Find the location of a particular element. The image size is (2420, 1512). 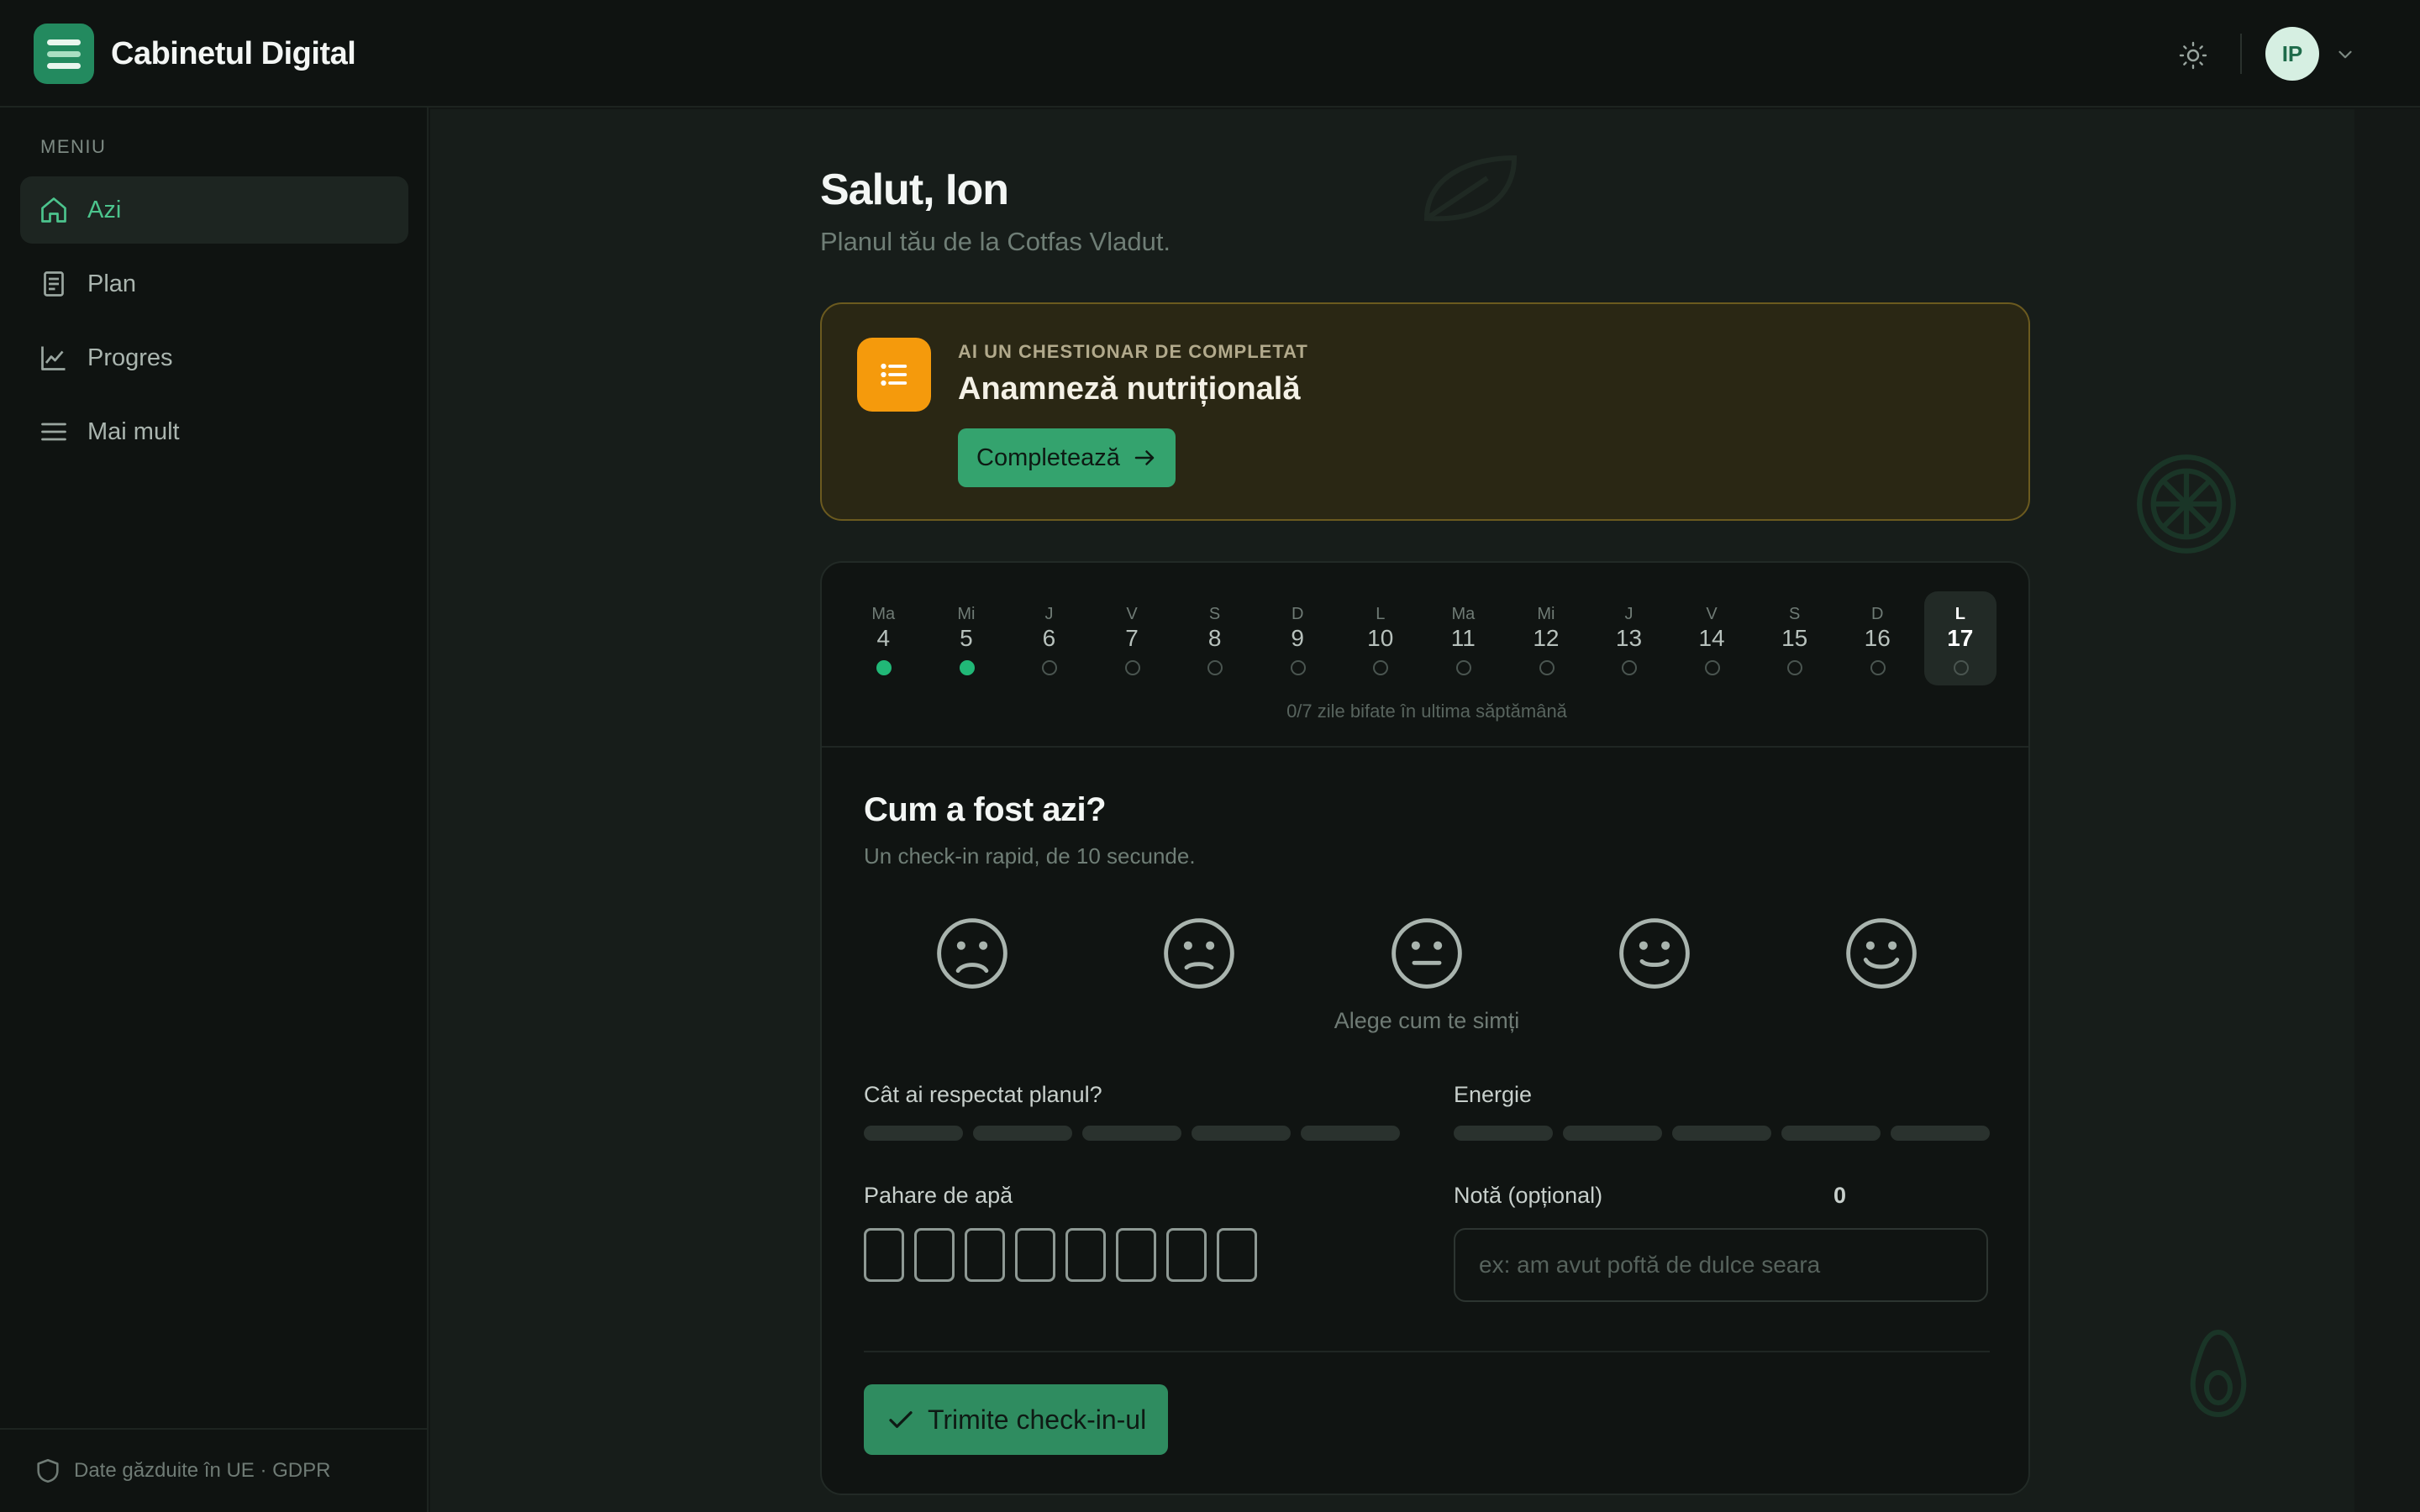

sidebar-item-progres: Progres is located at coordinates (214, 357).